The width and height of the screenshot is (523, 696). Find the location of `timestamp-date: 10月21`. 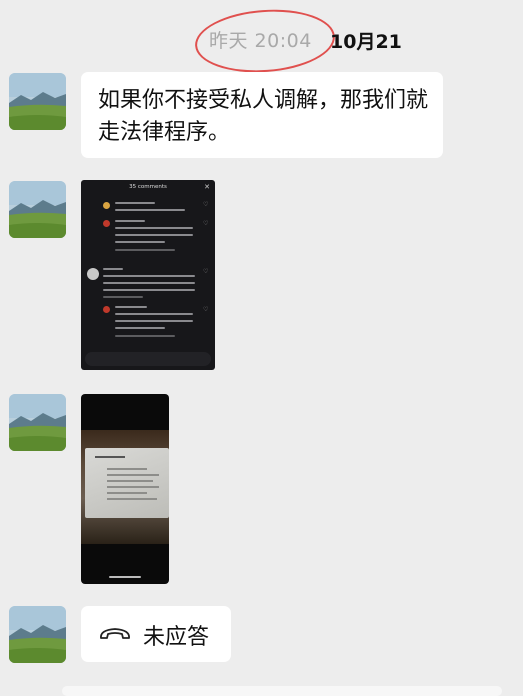

timestamp-date: 10月21 is located at coordinates (366, 42).